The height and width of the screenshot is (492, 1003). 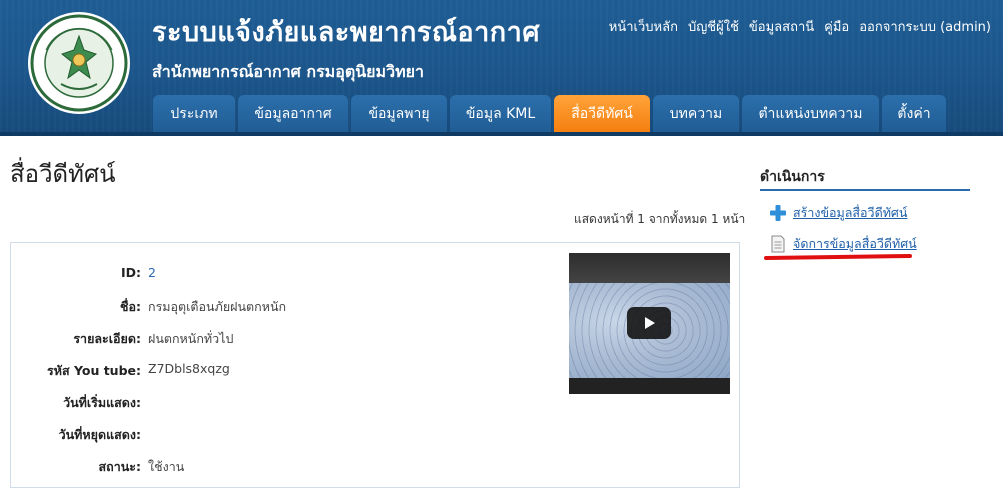 What do you see at coordinates (810, 113) in the screenshot?
I see `tab-article-positions: ตำแหน่งบทความ` at bounding box center [810, 113].